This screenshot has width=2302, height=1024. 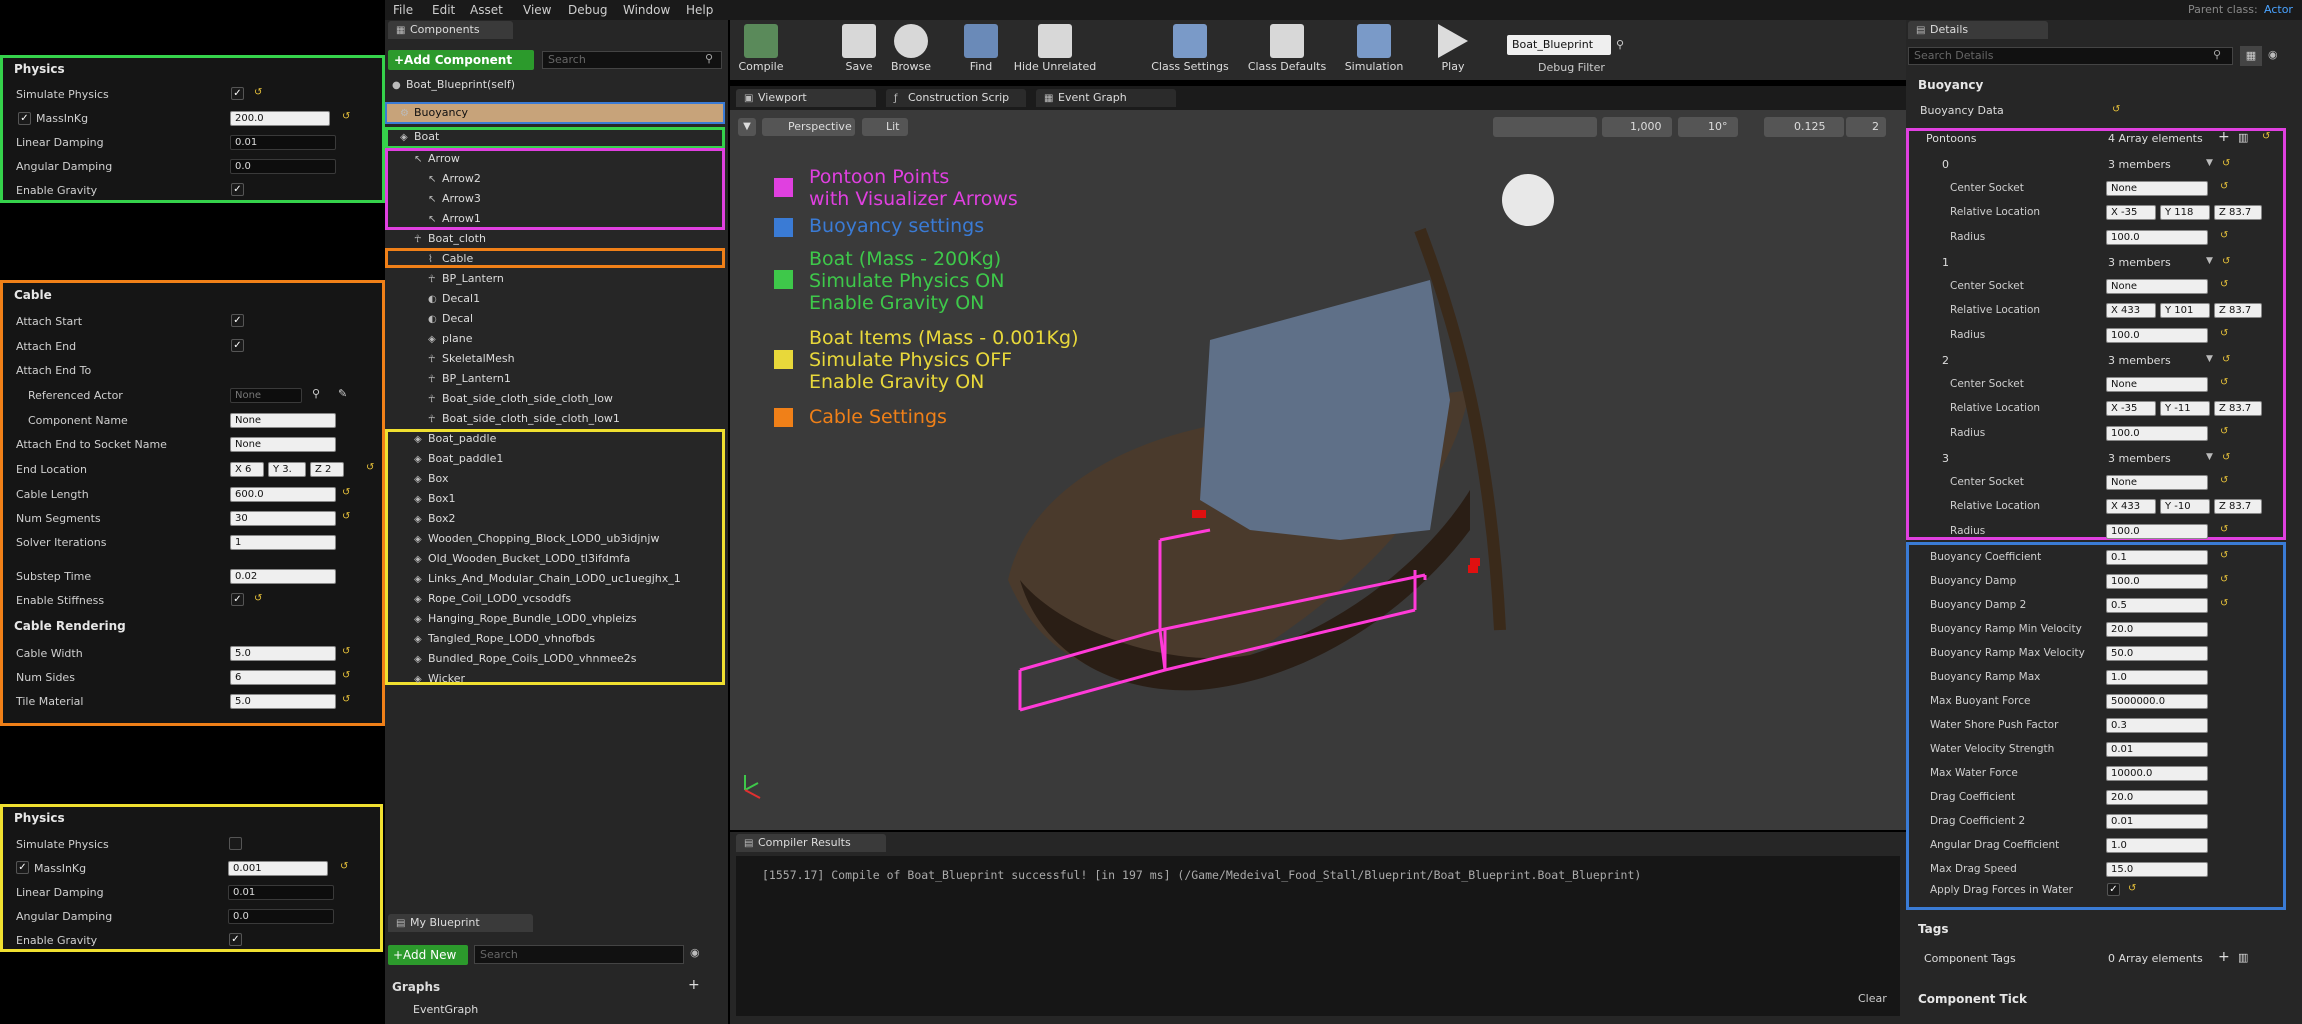 What do you see at coordinates (2243, 957) in the screenshot?
I see `delete-icon: ▥` at bounding box center [2243, 957].